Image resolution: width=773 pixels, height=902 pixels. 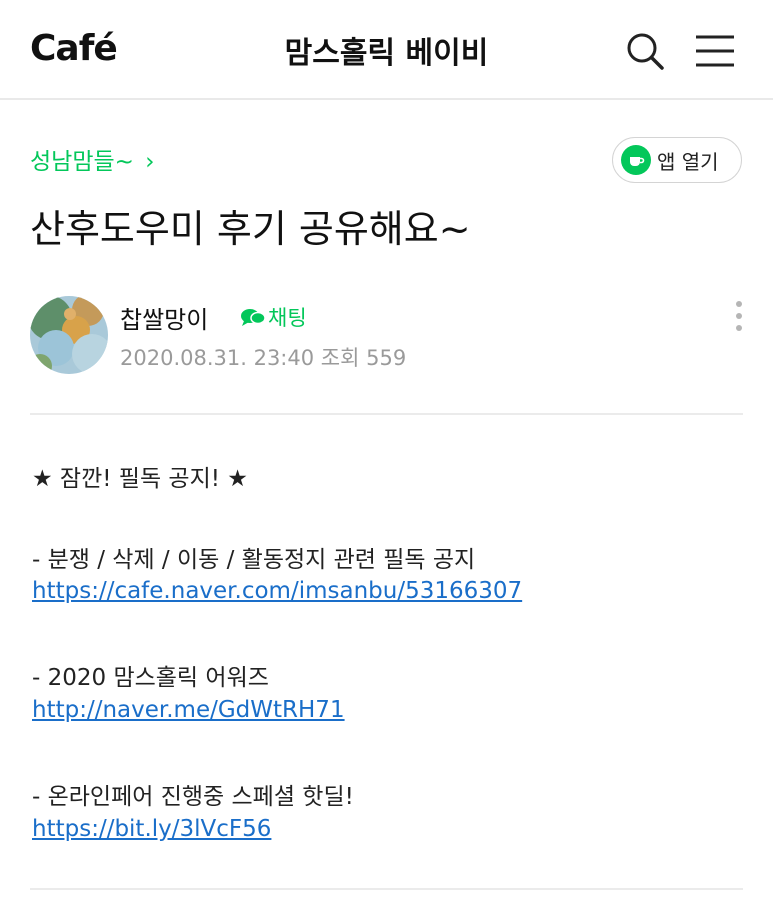 I want to click on cafe-app-icon, so click(x=636, y=160).